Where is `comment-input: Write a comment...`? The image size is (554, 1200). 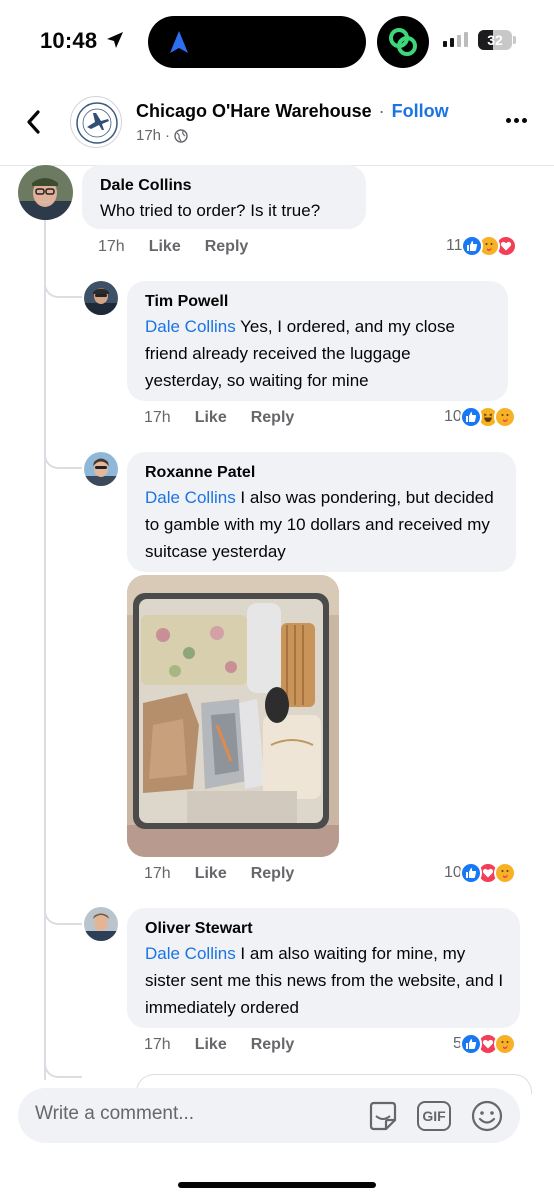 comment-input: Write a comment... is located at coordinates (114, 1114).